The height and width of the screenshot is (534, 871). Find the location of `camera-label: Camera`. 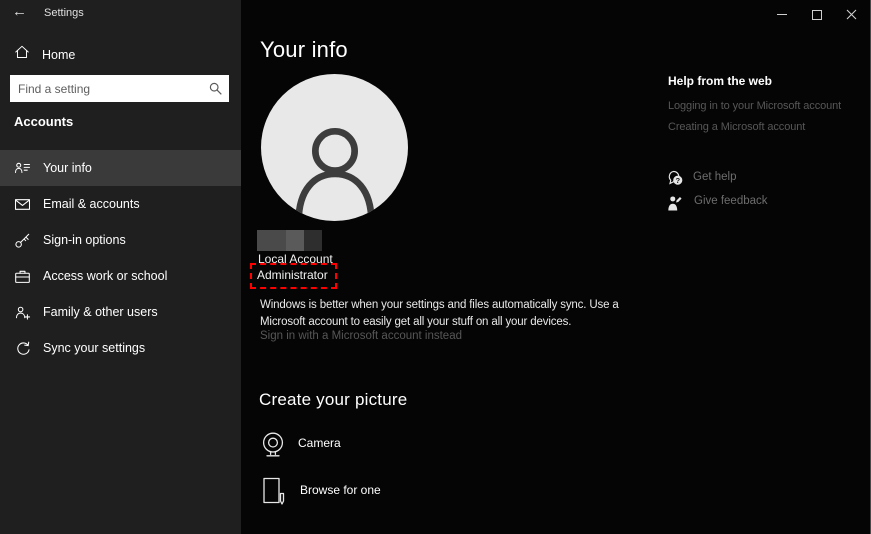

camera-label: Camera is located at coordinates (319, 443).